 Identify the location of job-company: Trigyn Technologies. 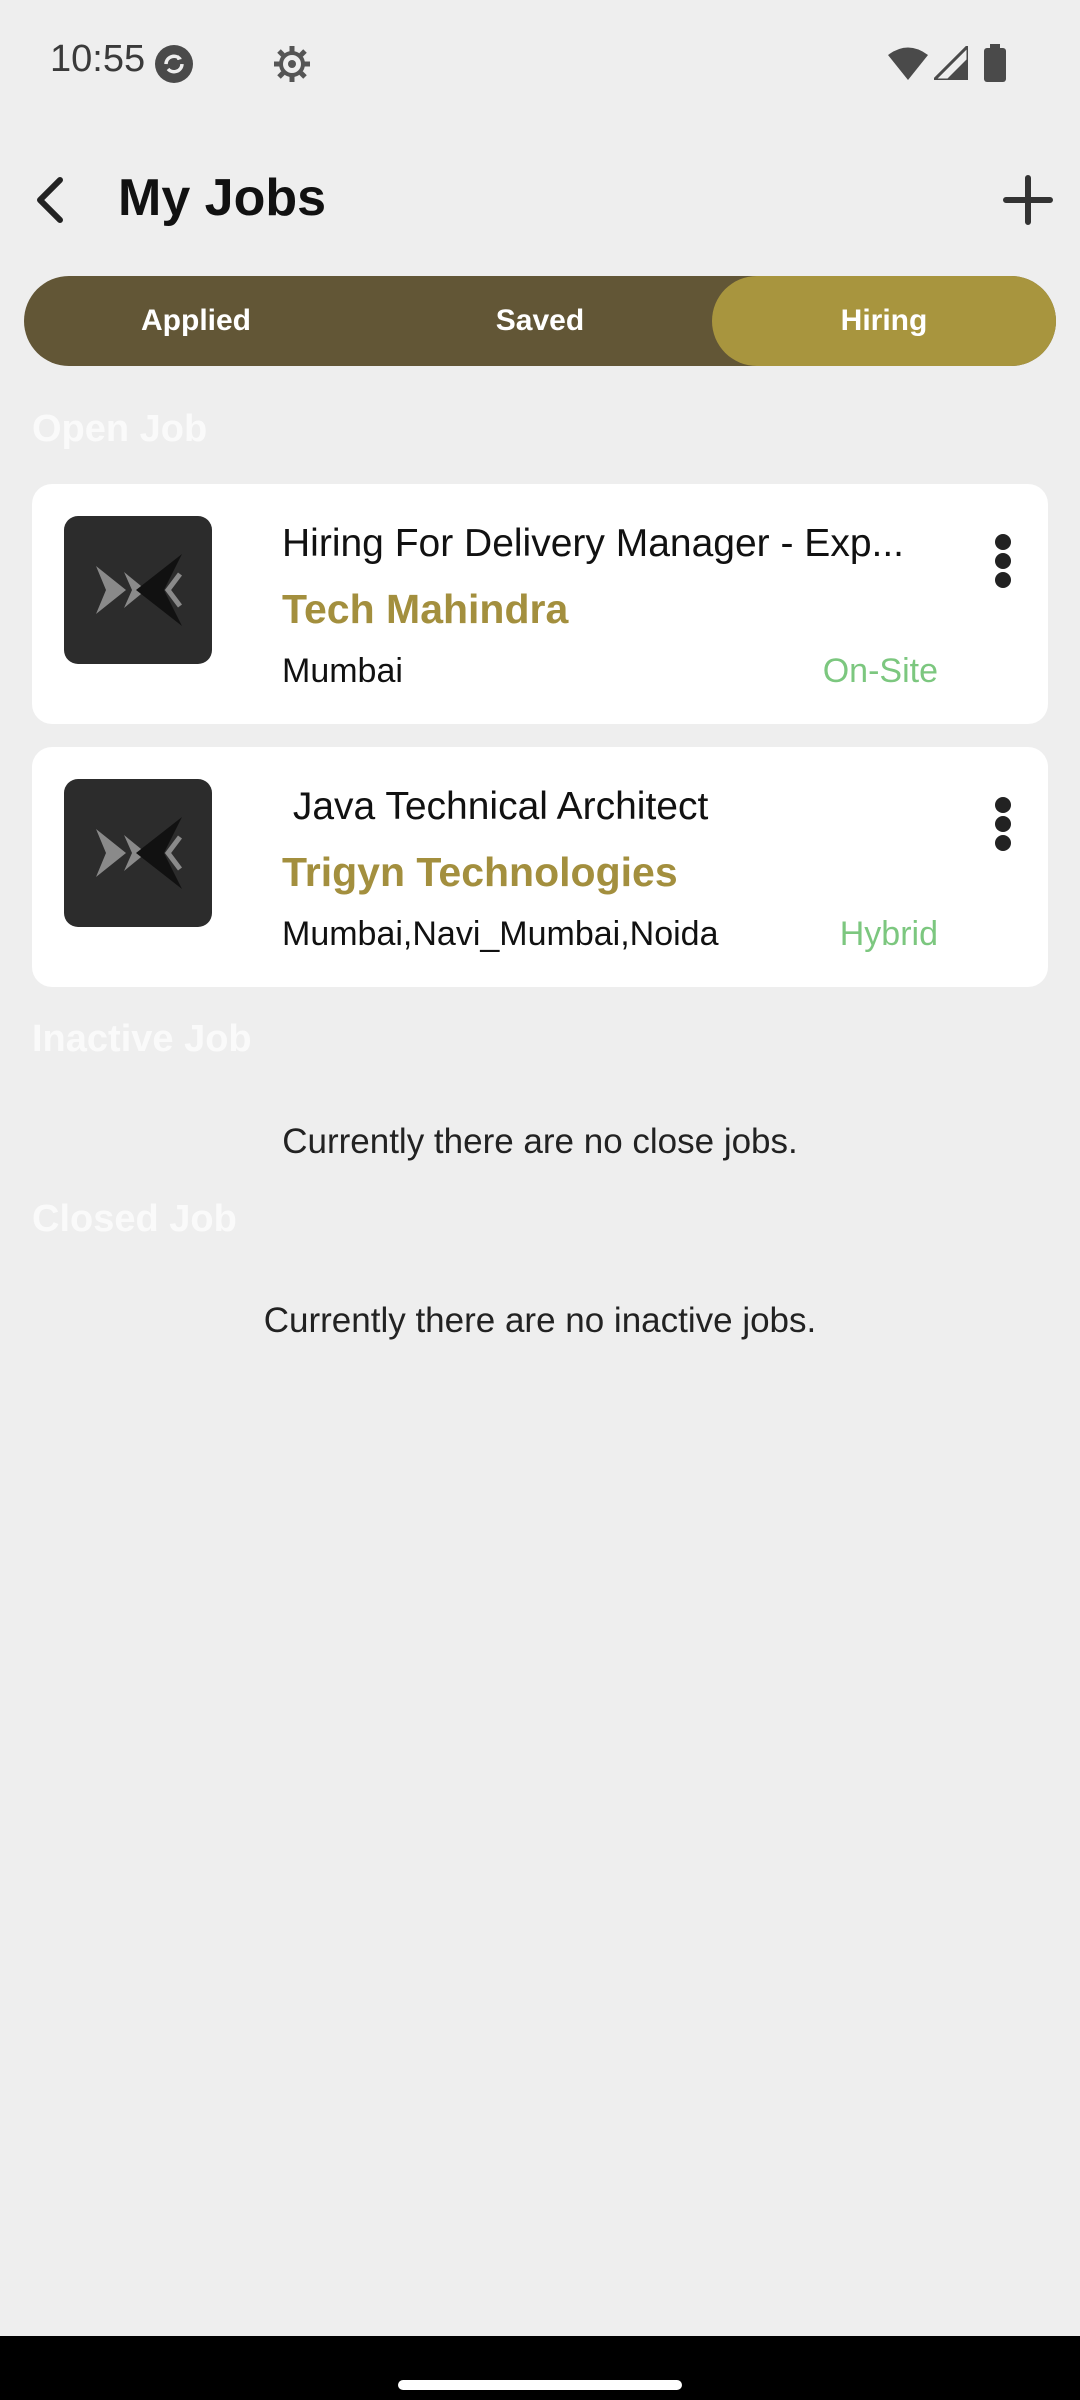
(480, 872).